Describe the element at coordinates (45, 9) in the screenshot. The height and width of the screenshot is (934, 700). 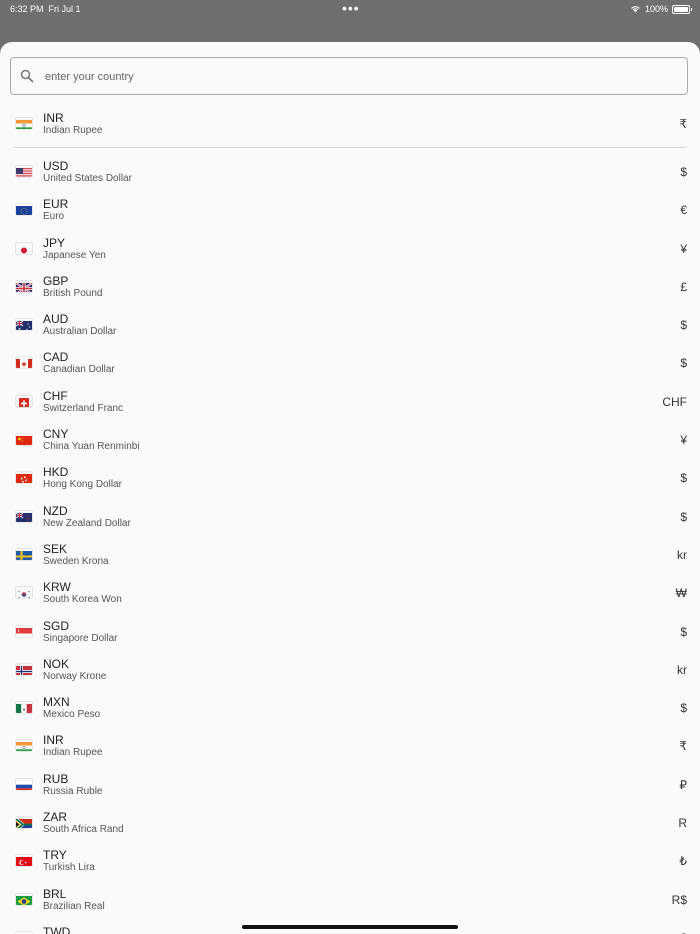
I see `status-time: 6:32 PM Fri Jul 1` at that location.